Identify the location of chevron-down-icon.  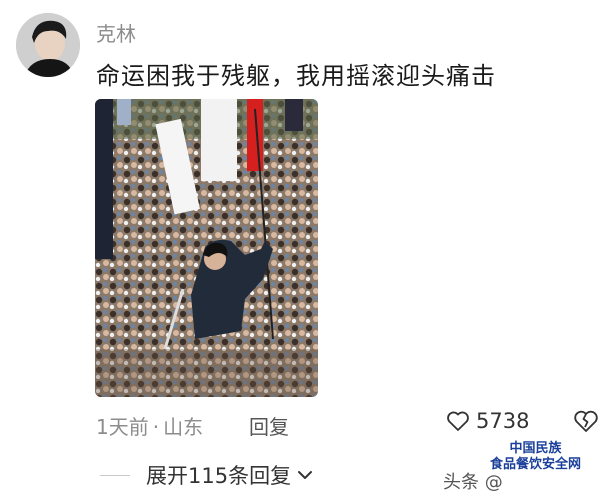
(305, 475).